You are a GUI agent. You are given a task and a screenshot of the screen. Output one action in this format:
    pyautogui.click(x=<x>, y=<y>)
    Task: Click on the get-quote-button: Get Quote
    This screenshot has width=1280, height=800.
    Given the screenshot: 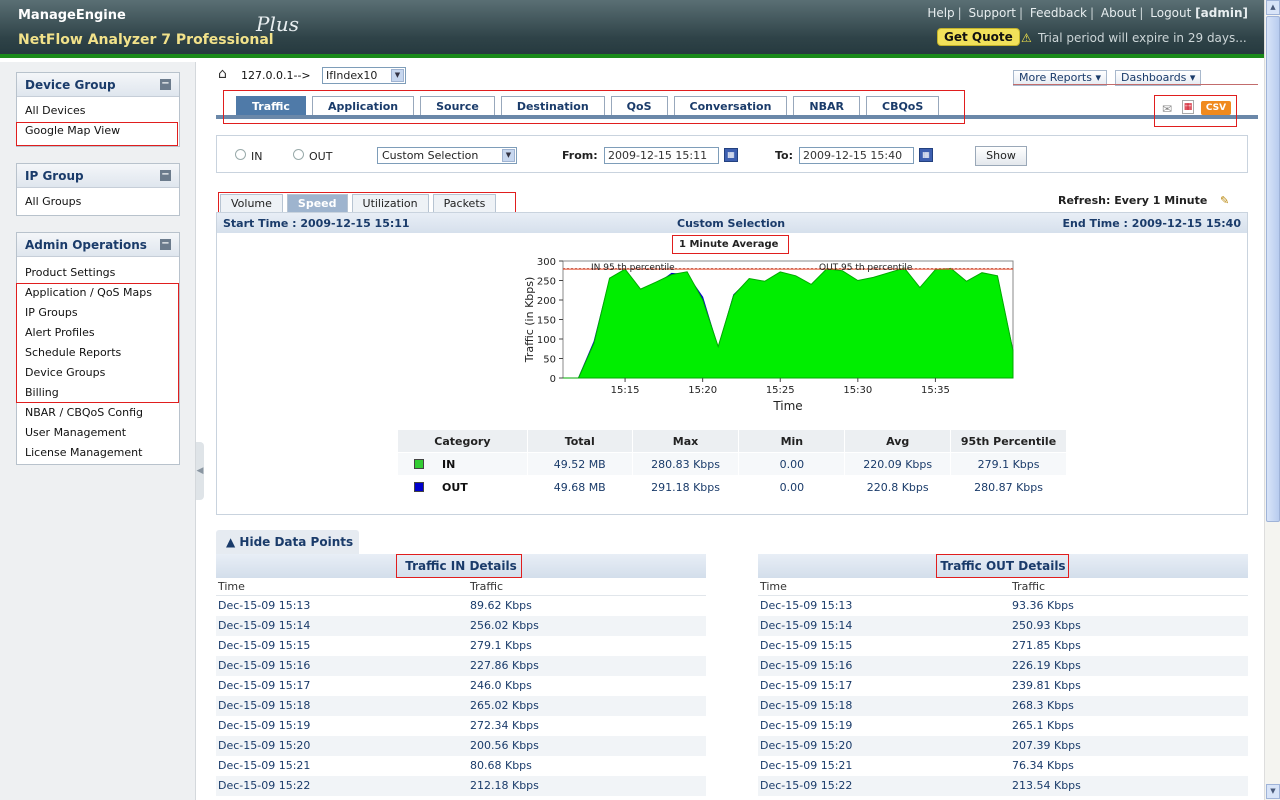 What is the action you would take?
    pyautogui.click(x=978, y=37)
    